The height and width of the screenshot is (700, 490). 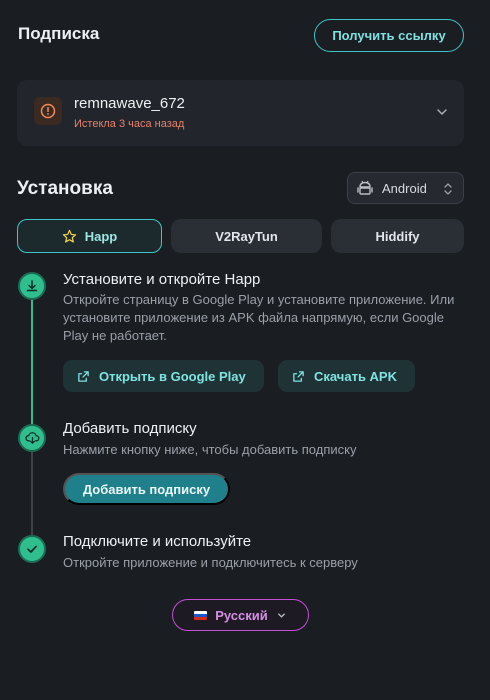 What do you see at coordinates (69, 236) in the screenshot?
I see `star-icon` at bounding box center [69, 236].